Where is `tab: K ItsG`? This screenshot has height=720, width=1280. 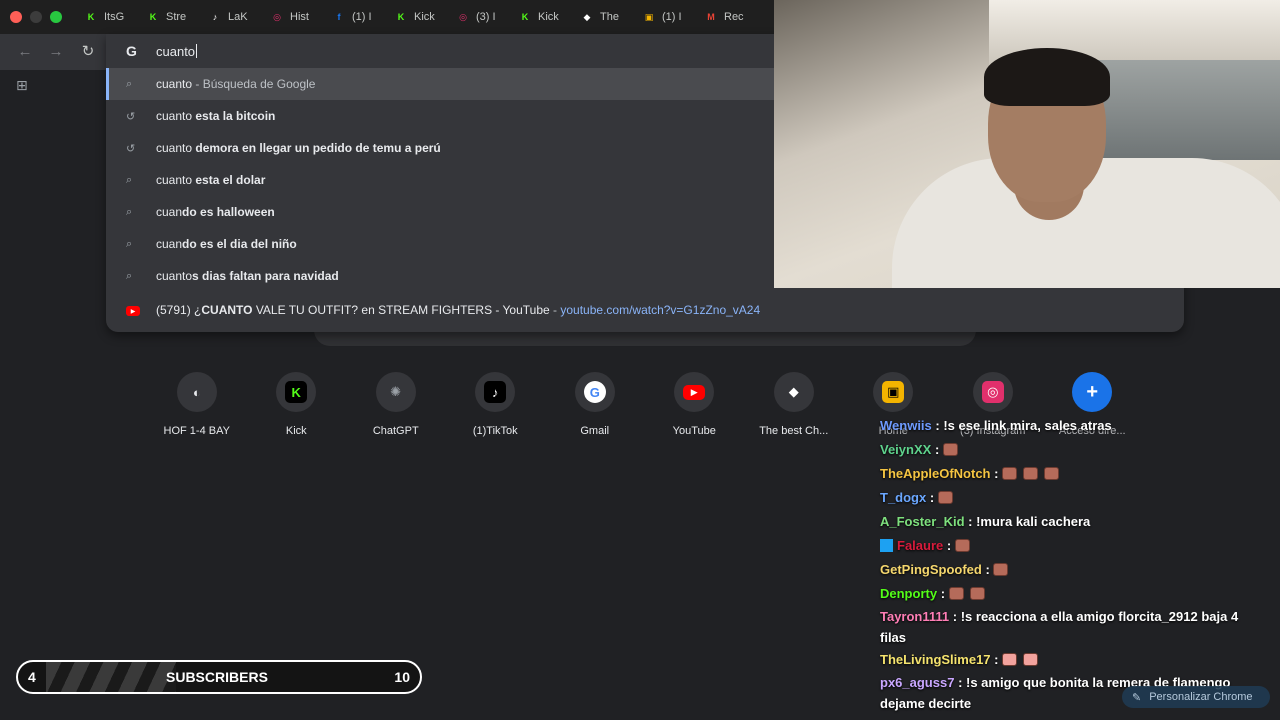 tab: K ItsG is located at coordinates (103, 17).